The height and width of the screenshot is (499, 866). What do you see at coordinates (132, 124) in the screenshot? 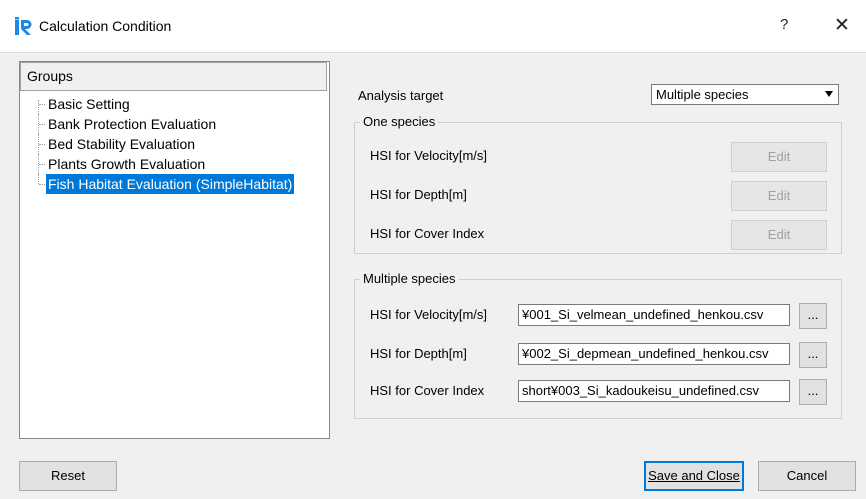
I see `tree-item-label: Bank Protection Evaluation` at bounding box center [132, 124].